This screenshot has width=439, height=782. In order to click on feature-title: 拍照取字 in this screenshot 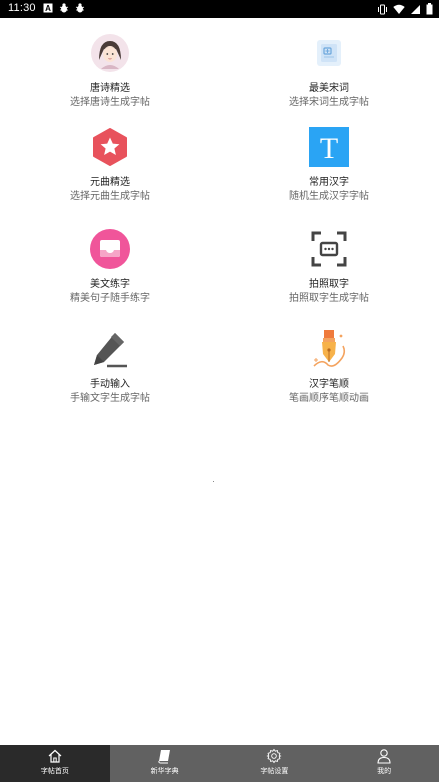, I will do `click(329, 284)`.